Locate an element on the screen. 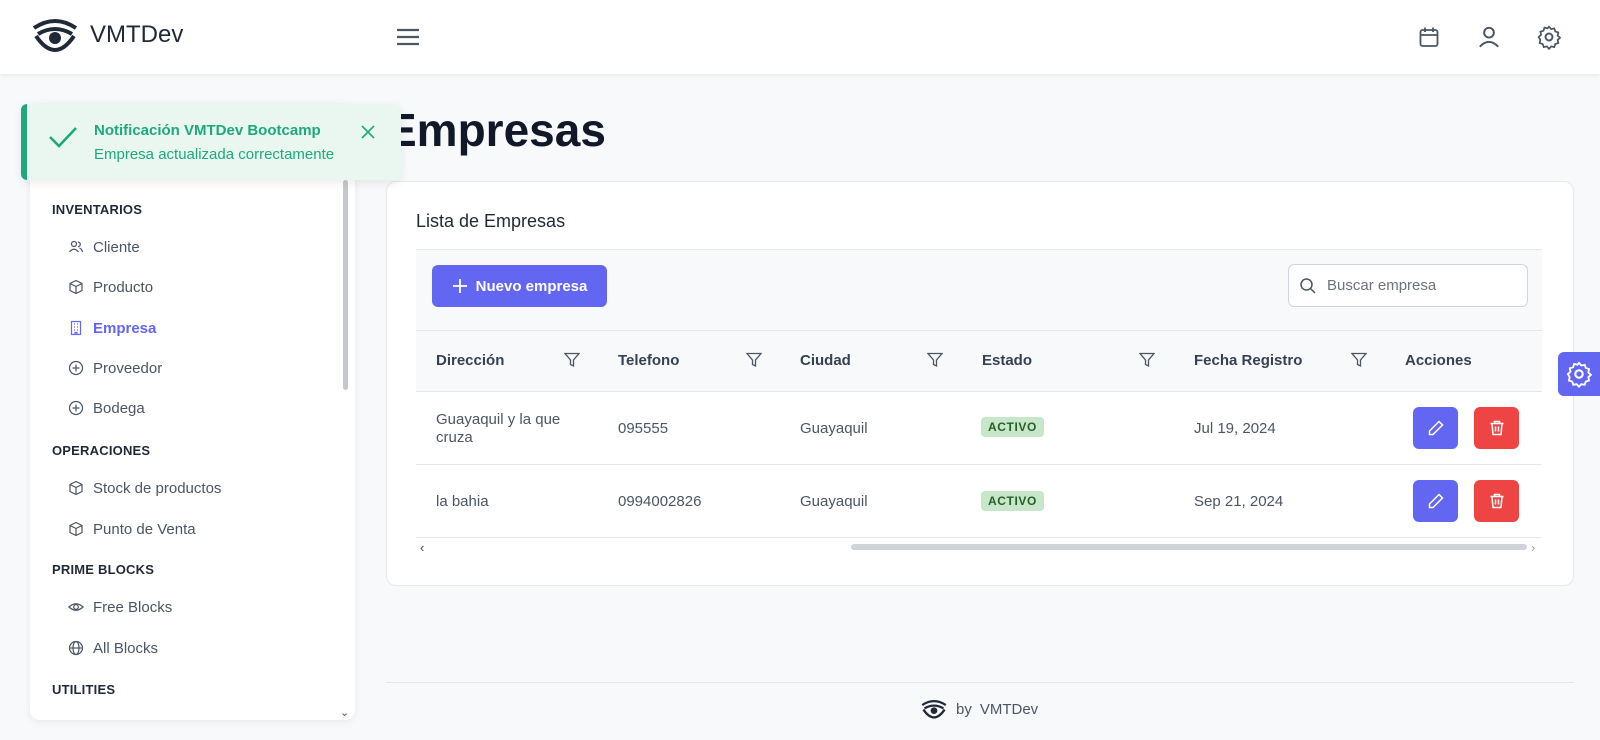 The width and height of the screenshot is (1600, 740). sidebar-section-prime-blocks: PRIME BLOCKS is located at coordinates (103, 569).